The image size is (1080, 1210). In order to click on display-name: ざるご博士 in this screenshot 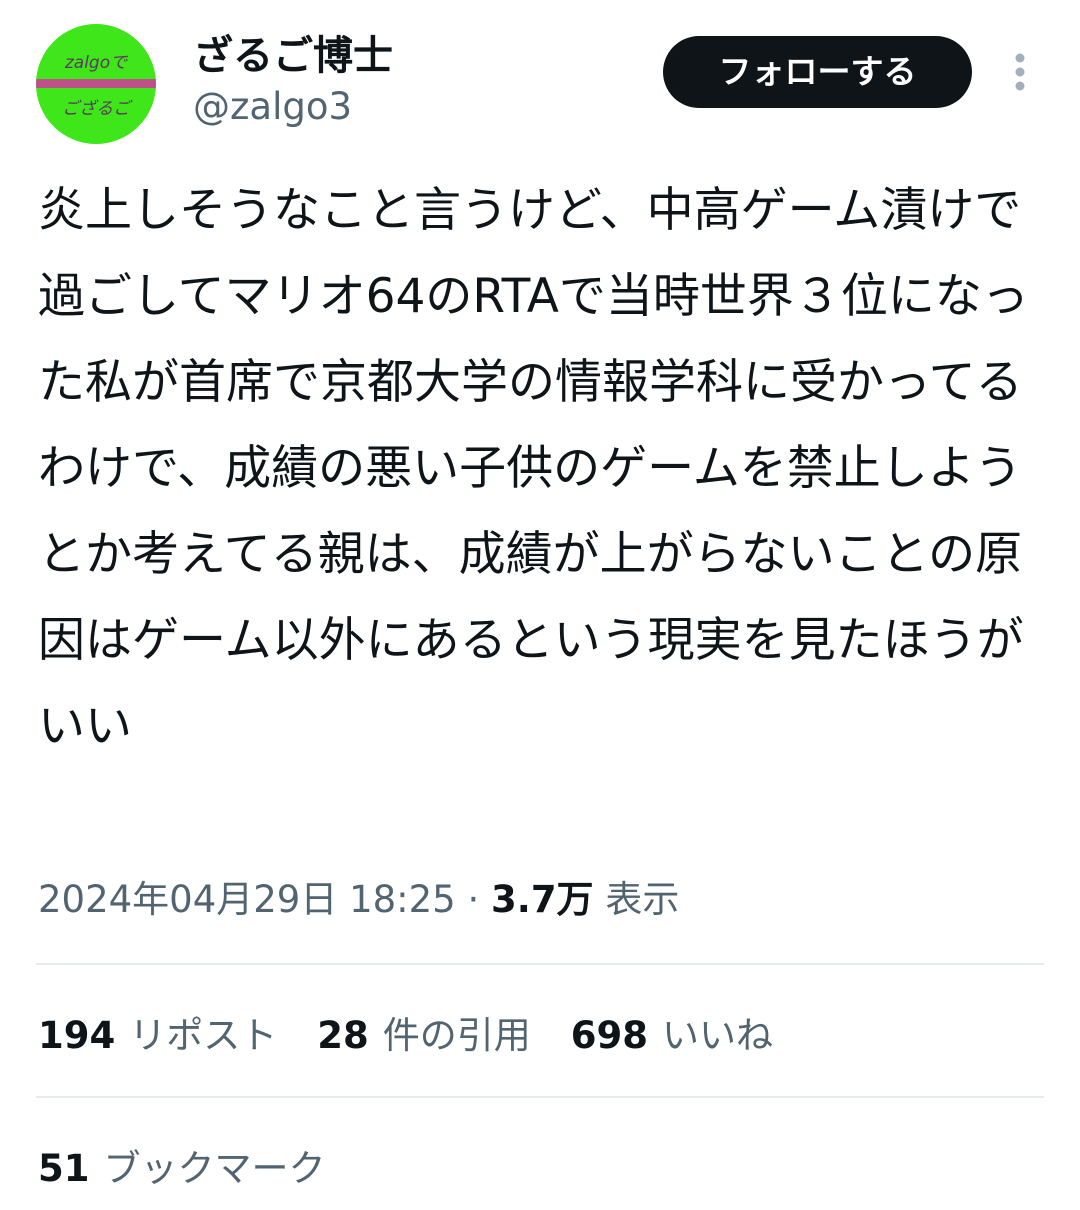, I will do `click(293, 56)`.